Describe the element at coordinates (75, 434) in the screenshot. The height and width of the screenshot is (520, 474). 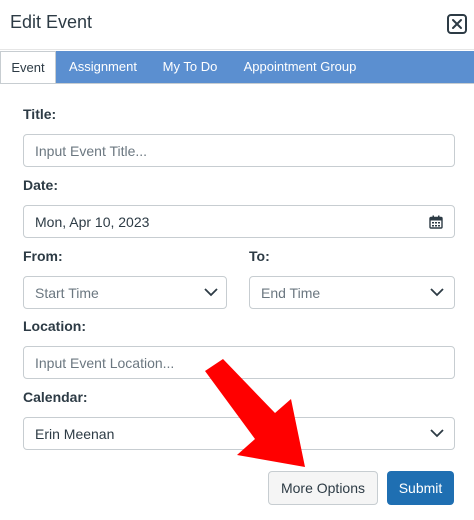
I see `calendar-value: Erin Meenan` at that location.